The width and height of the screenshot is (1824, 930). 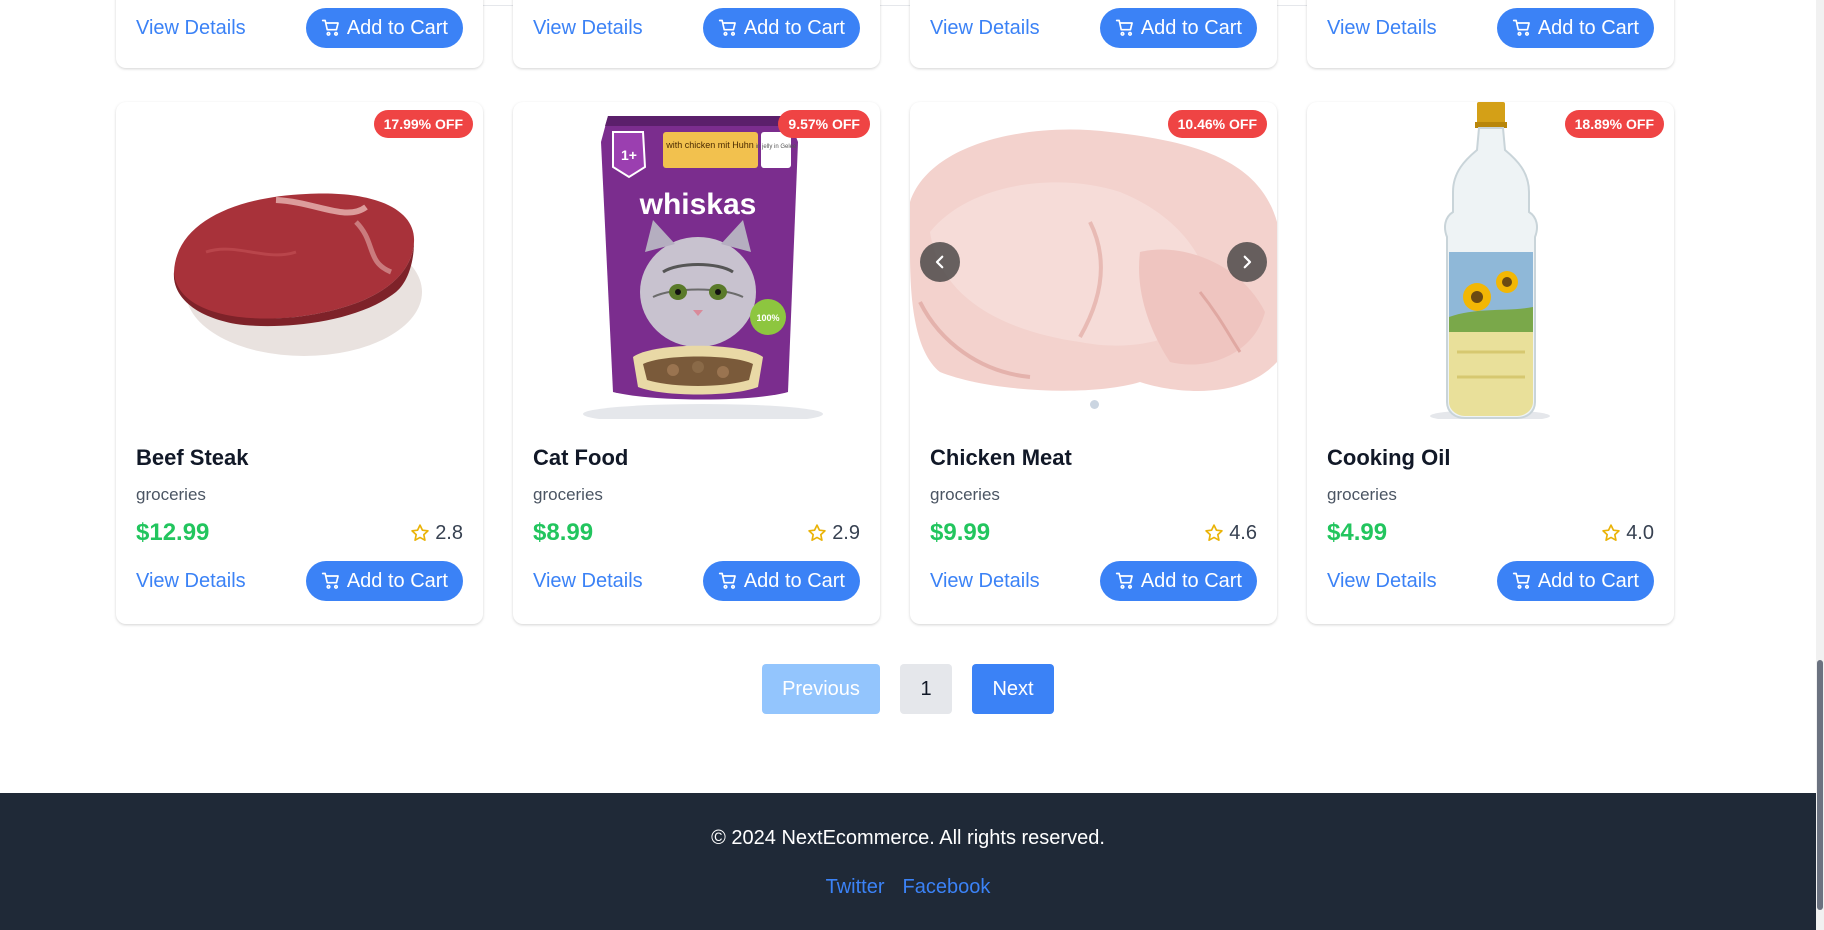 I want to click on pagination: Previous 1 Next, so click(x=908, y=689).